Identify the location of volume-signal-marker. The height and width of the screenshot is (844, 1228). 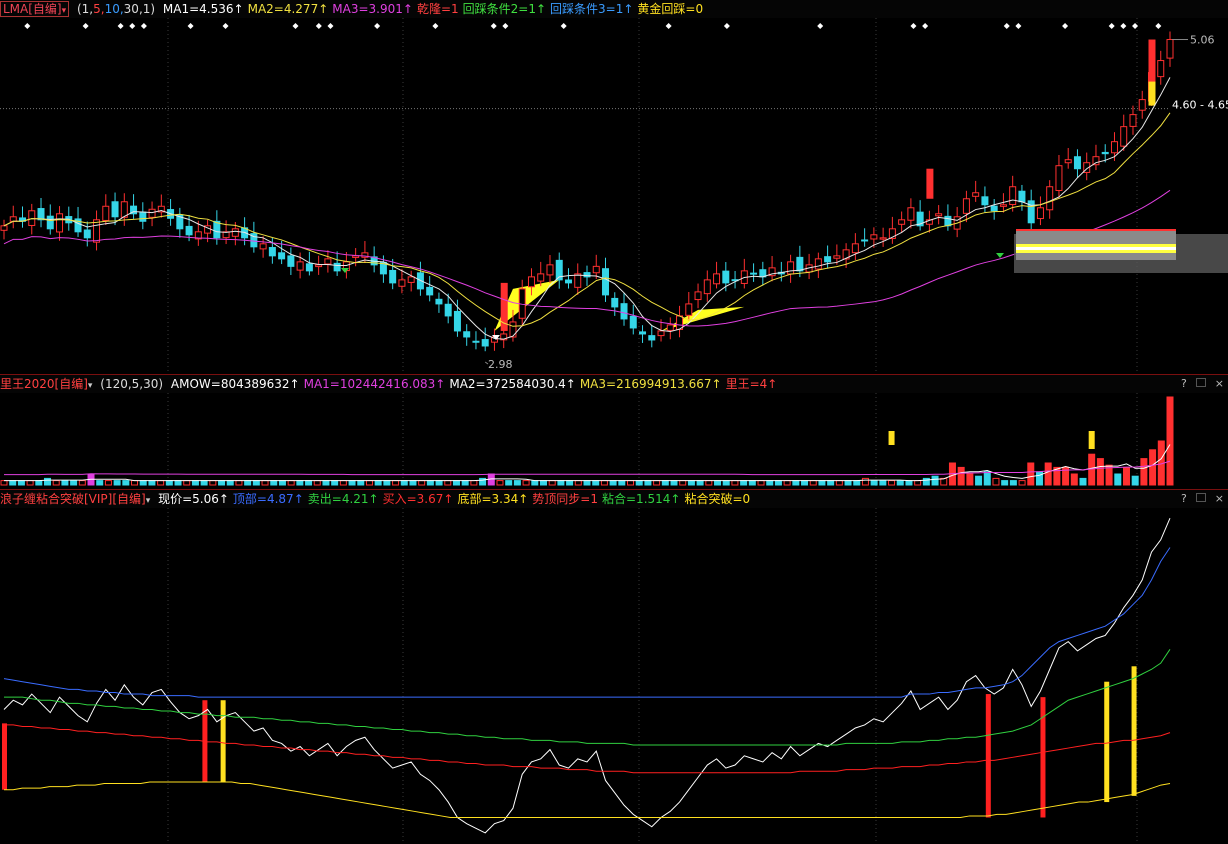
(891, 438).